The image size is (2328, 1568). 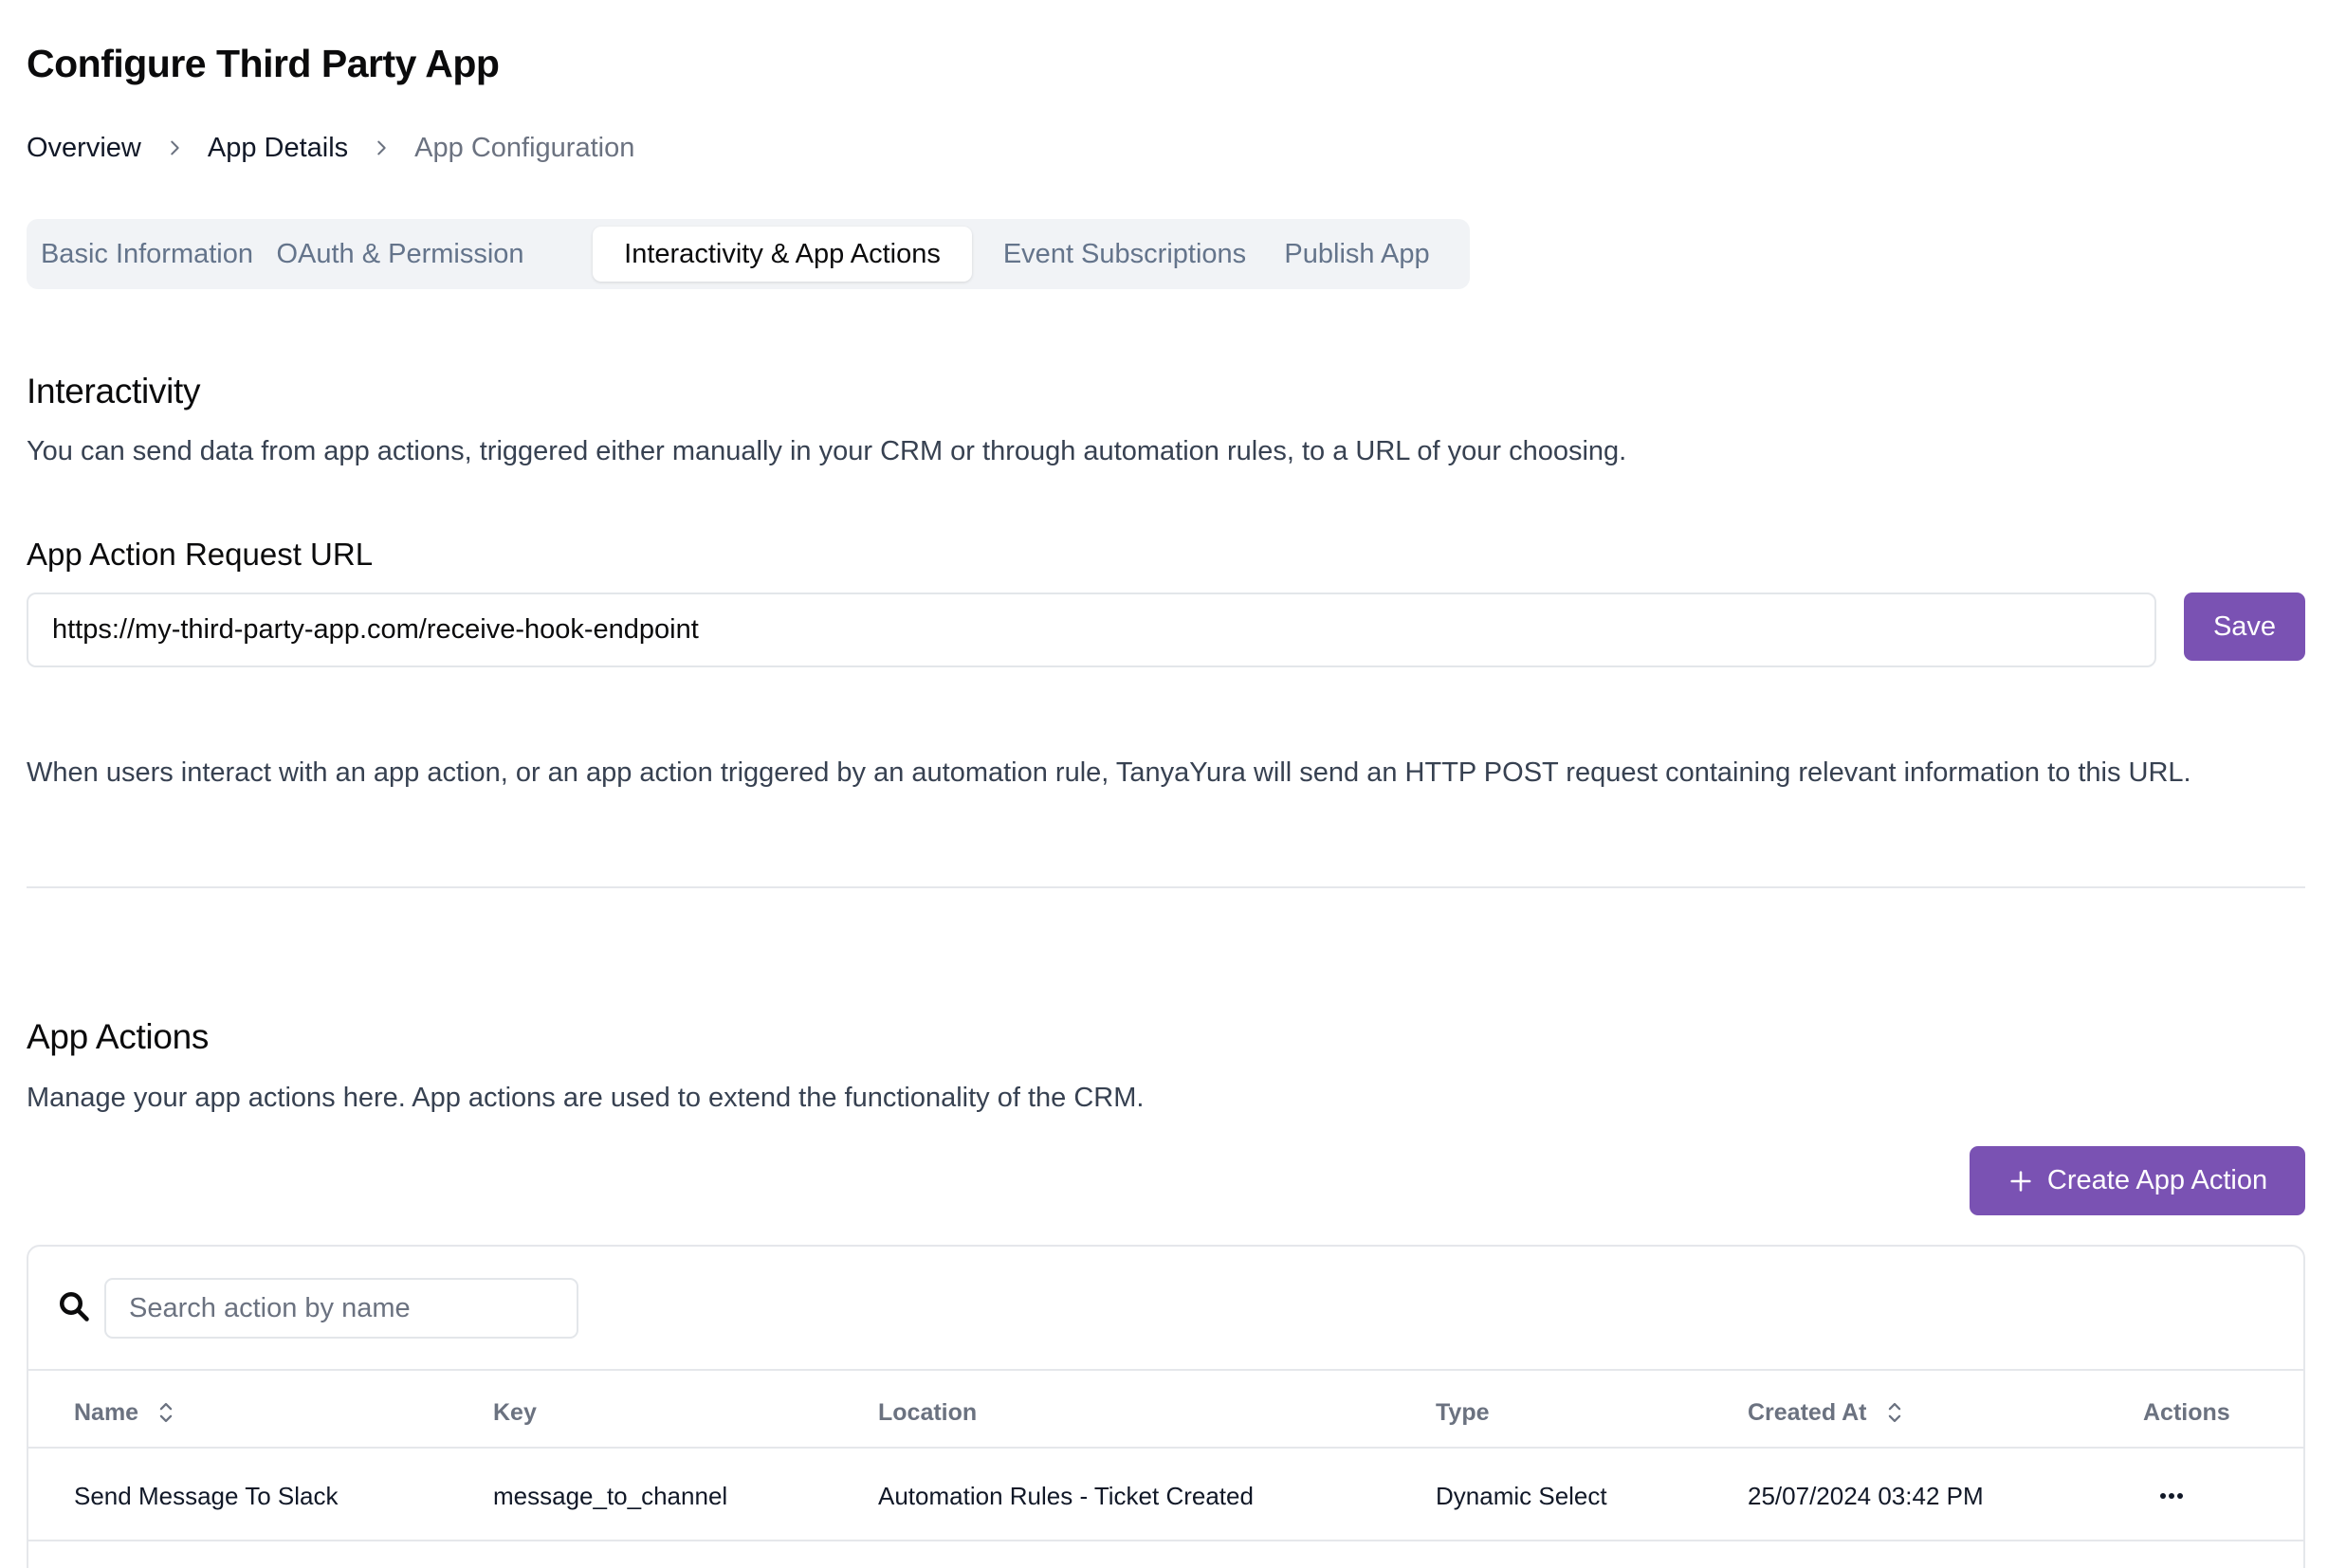 I want to click on page-title: Configure Third Party App, so click(x=263, y=63).